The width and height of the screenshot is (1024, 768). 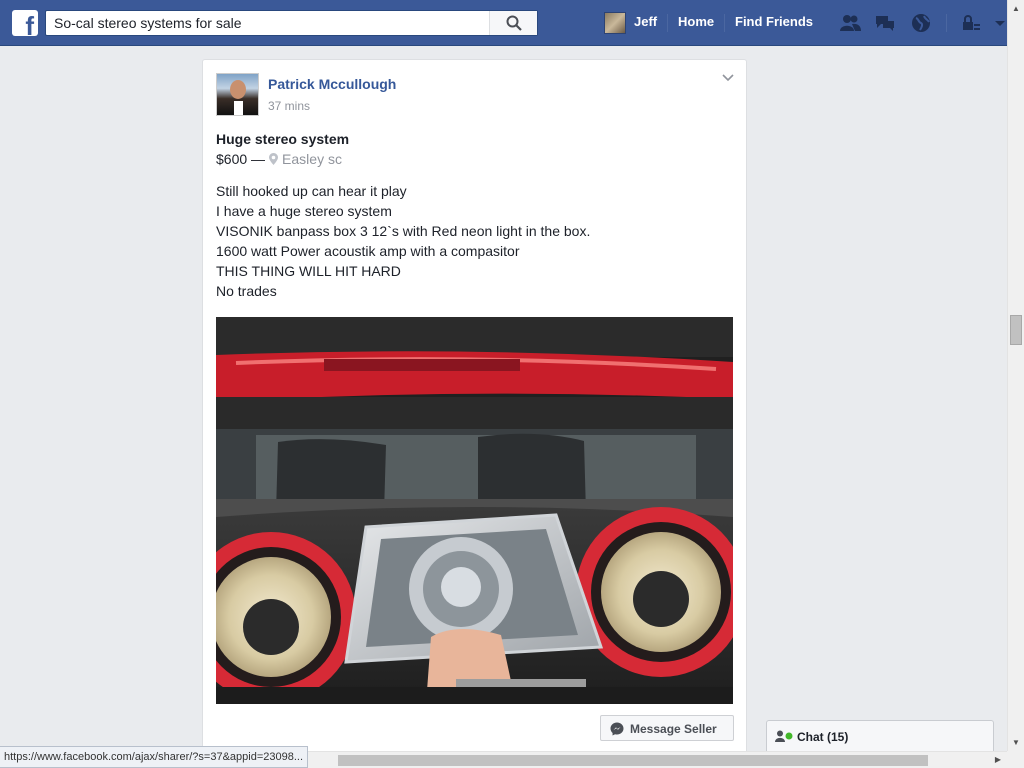 What do you see at coordinates (784, 736) in the screenshot?
I see `chat-people-icon` at bounding box center [784, 736].